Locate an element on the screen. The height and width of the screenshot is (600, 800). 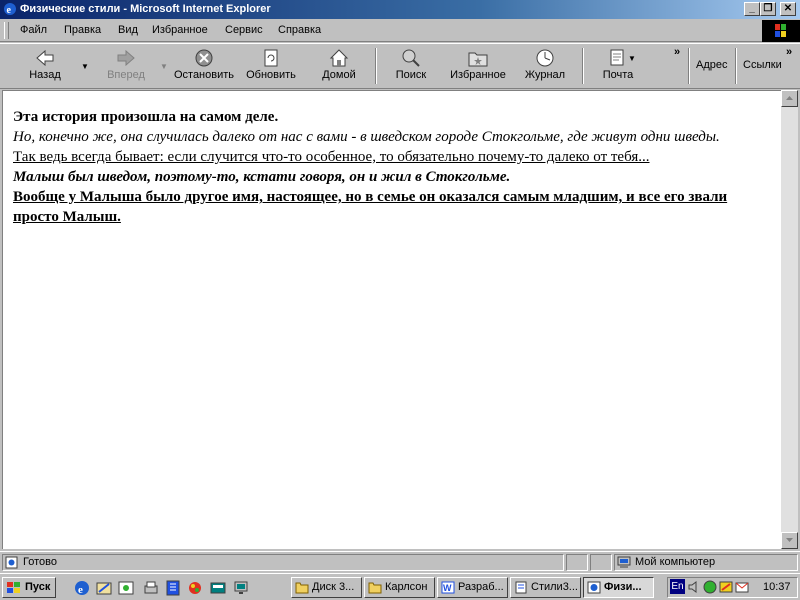
menu-view: Вид is located at coordinates (128, 30).